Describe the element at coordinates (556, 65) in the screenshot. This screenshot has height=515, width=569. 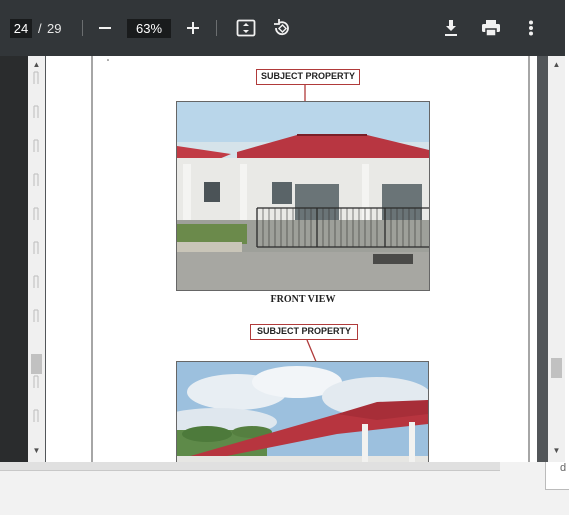
I see `scroll-up-arrow-icon: ▲` at that location.